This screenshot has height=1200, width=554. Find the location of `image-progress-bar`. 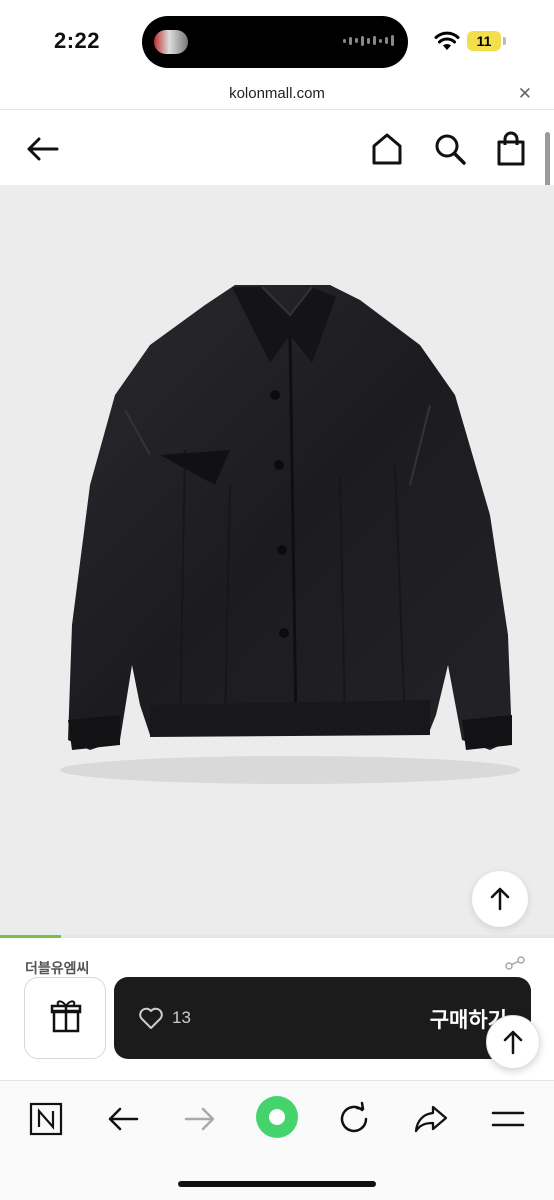

image-progress-bar is located at coordinates (277, 936).